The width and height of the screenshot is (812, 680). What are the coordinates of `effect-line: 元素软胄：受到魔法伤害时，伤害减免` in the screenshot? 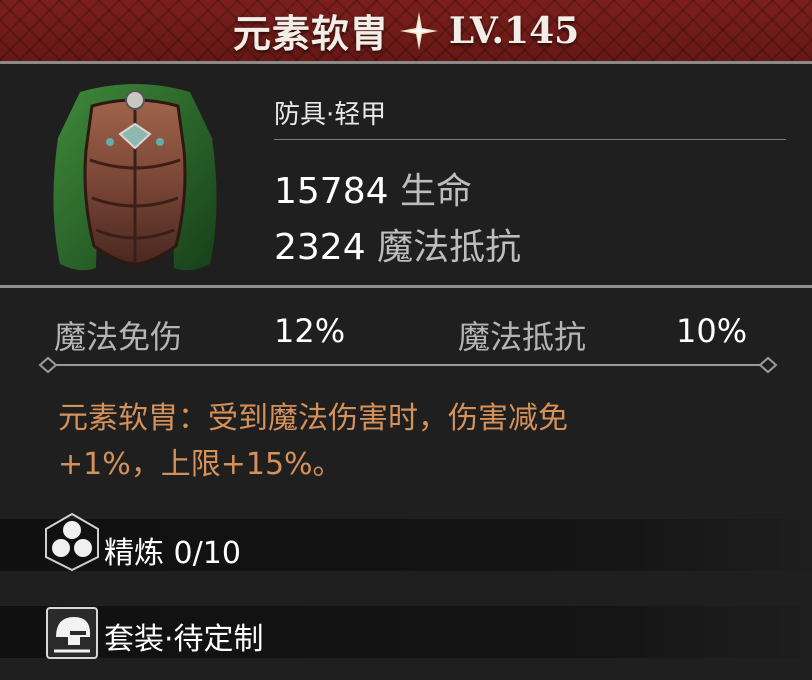 It's located at (313, 418).